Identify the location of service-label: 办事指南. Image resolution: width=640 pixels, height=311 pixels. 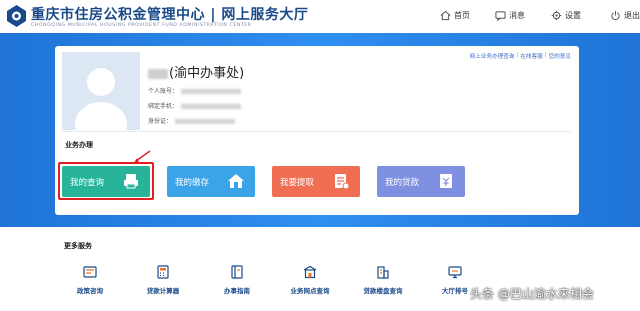
(237, 291).